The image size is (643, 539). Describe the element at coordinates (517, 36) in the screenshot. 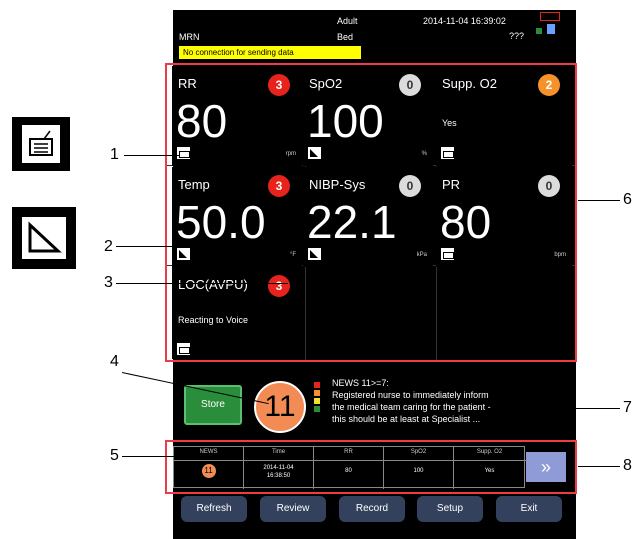

I see `unknown-status: ???` at that location.